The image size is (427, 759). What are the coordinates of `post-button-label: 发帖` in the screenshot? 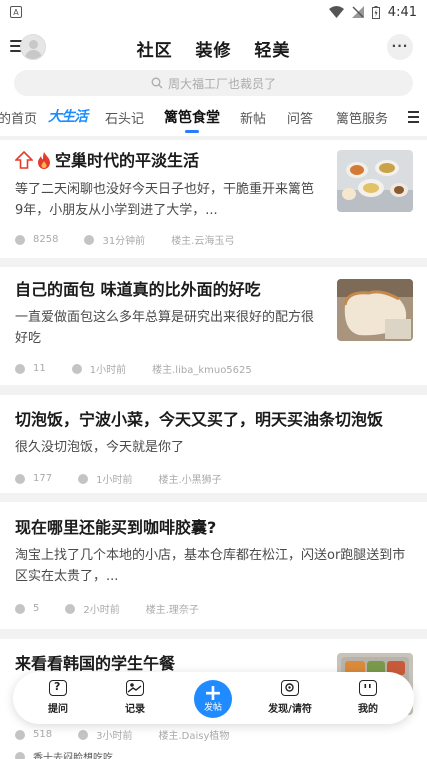 It's located at (212, 708).